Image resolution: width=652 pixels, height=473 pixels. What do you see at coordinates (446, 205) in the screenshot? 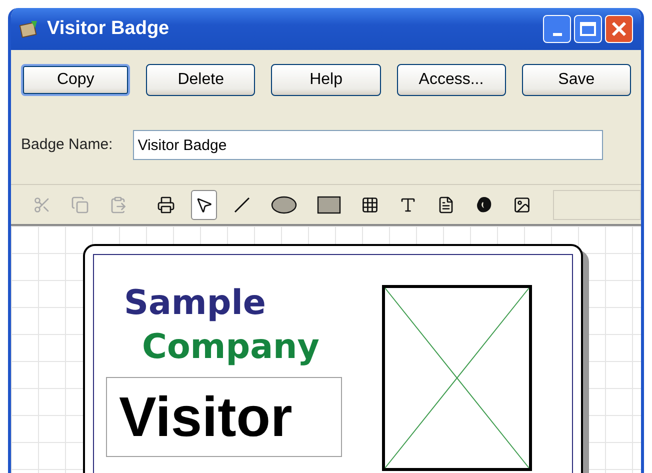
I see `document-icon` at bounding box center [446, 205].